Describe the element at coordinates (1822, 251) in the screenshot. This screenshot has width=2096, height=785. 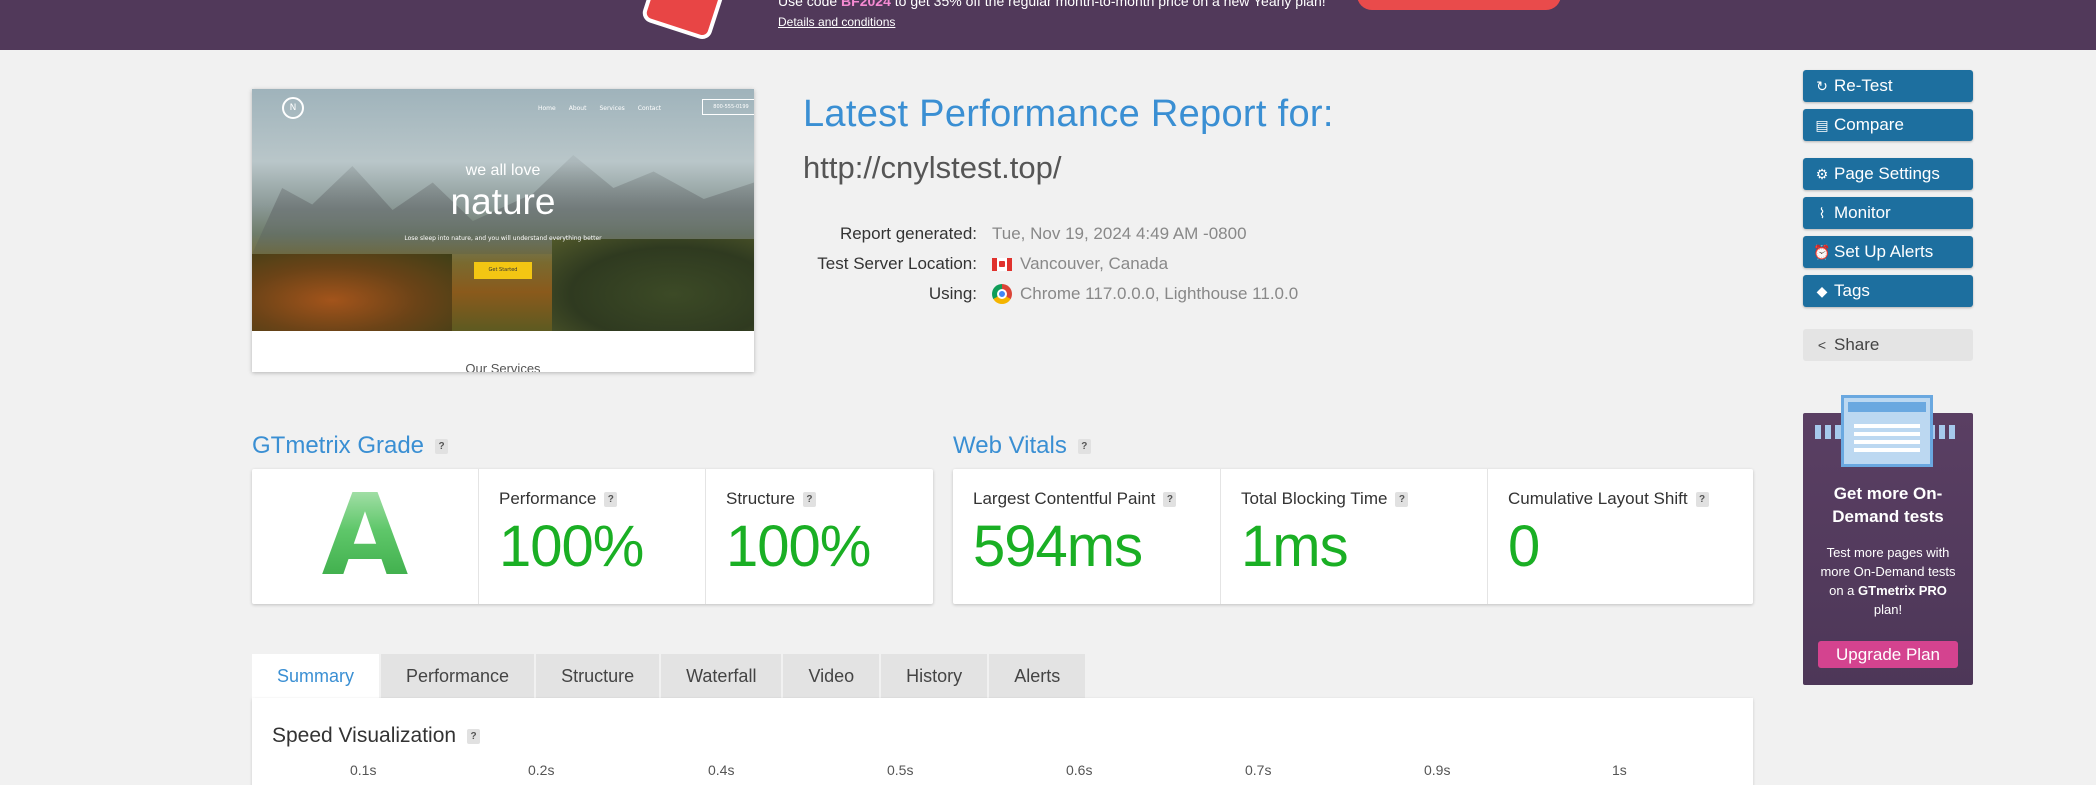
I see `alarm-clock-icon: ⏰` at that location.